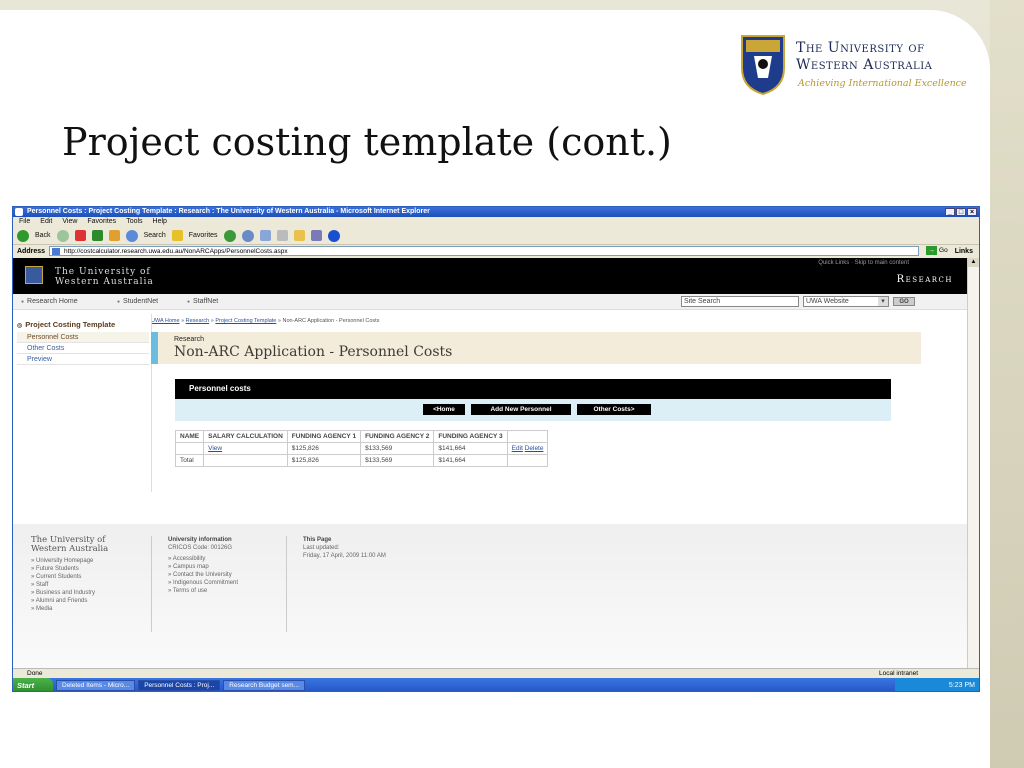 The image size is (1024, 768). I want to click on menu-edit: Edit, so click(46, 222).